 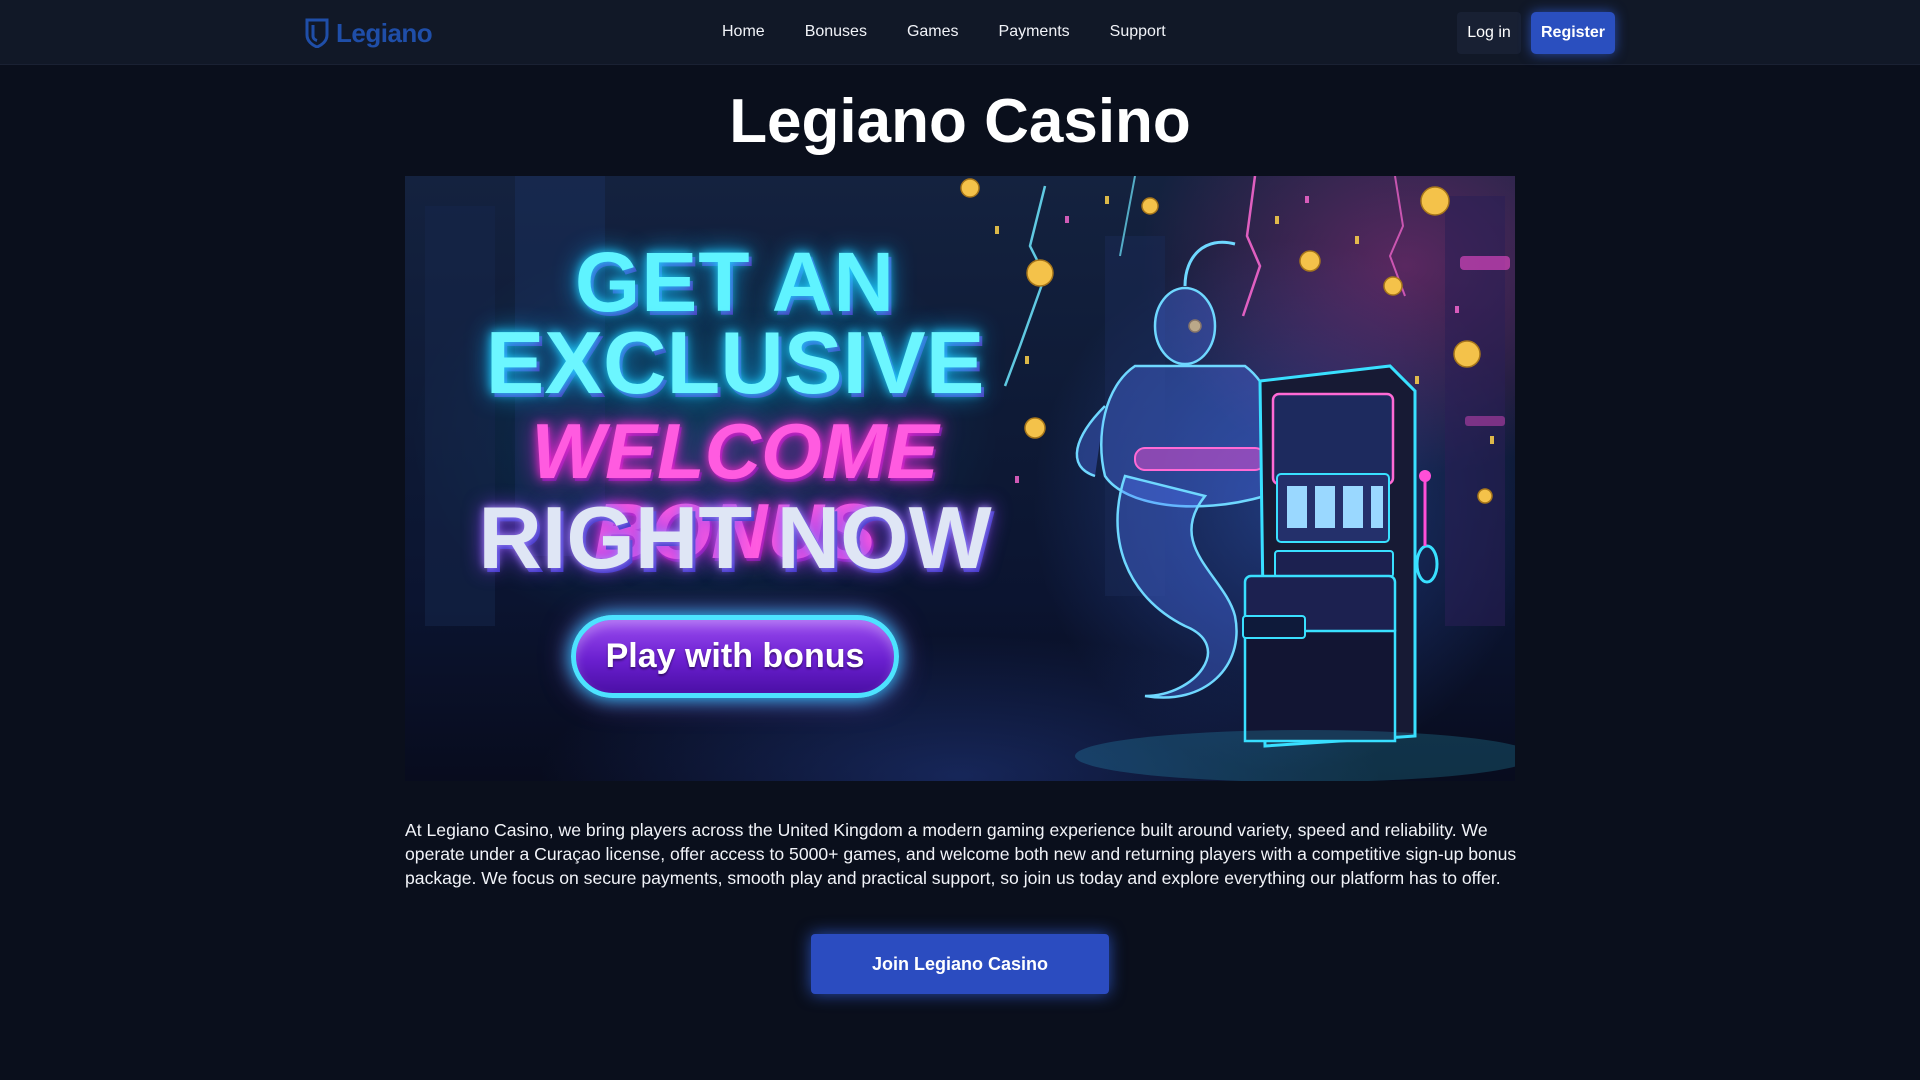 I want to click on site-logo: Legiano, so click(x=368, y=33).